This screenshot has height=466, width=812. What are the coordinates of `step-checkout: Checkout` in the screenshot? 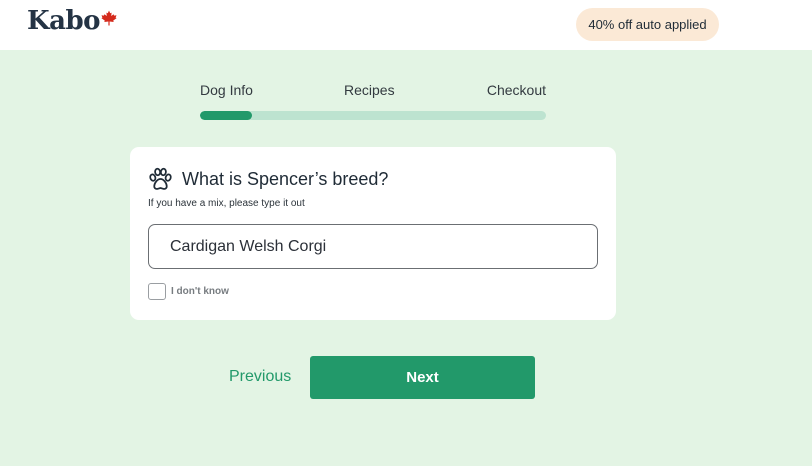 It's located at (516, 90).